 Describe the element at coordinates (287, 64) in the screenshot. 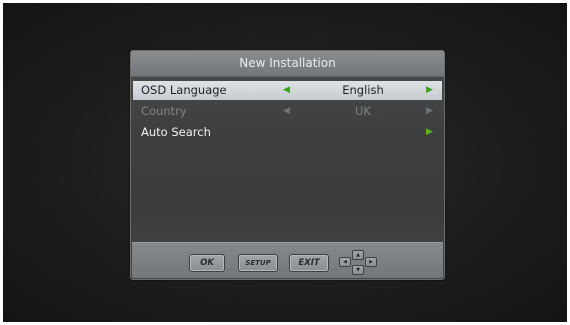

I see `dialog-title: New Installation` at that location.